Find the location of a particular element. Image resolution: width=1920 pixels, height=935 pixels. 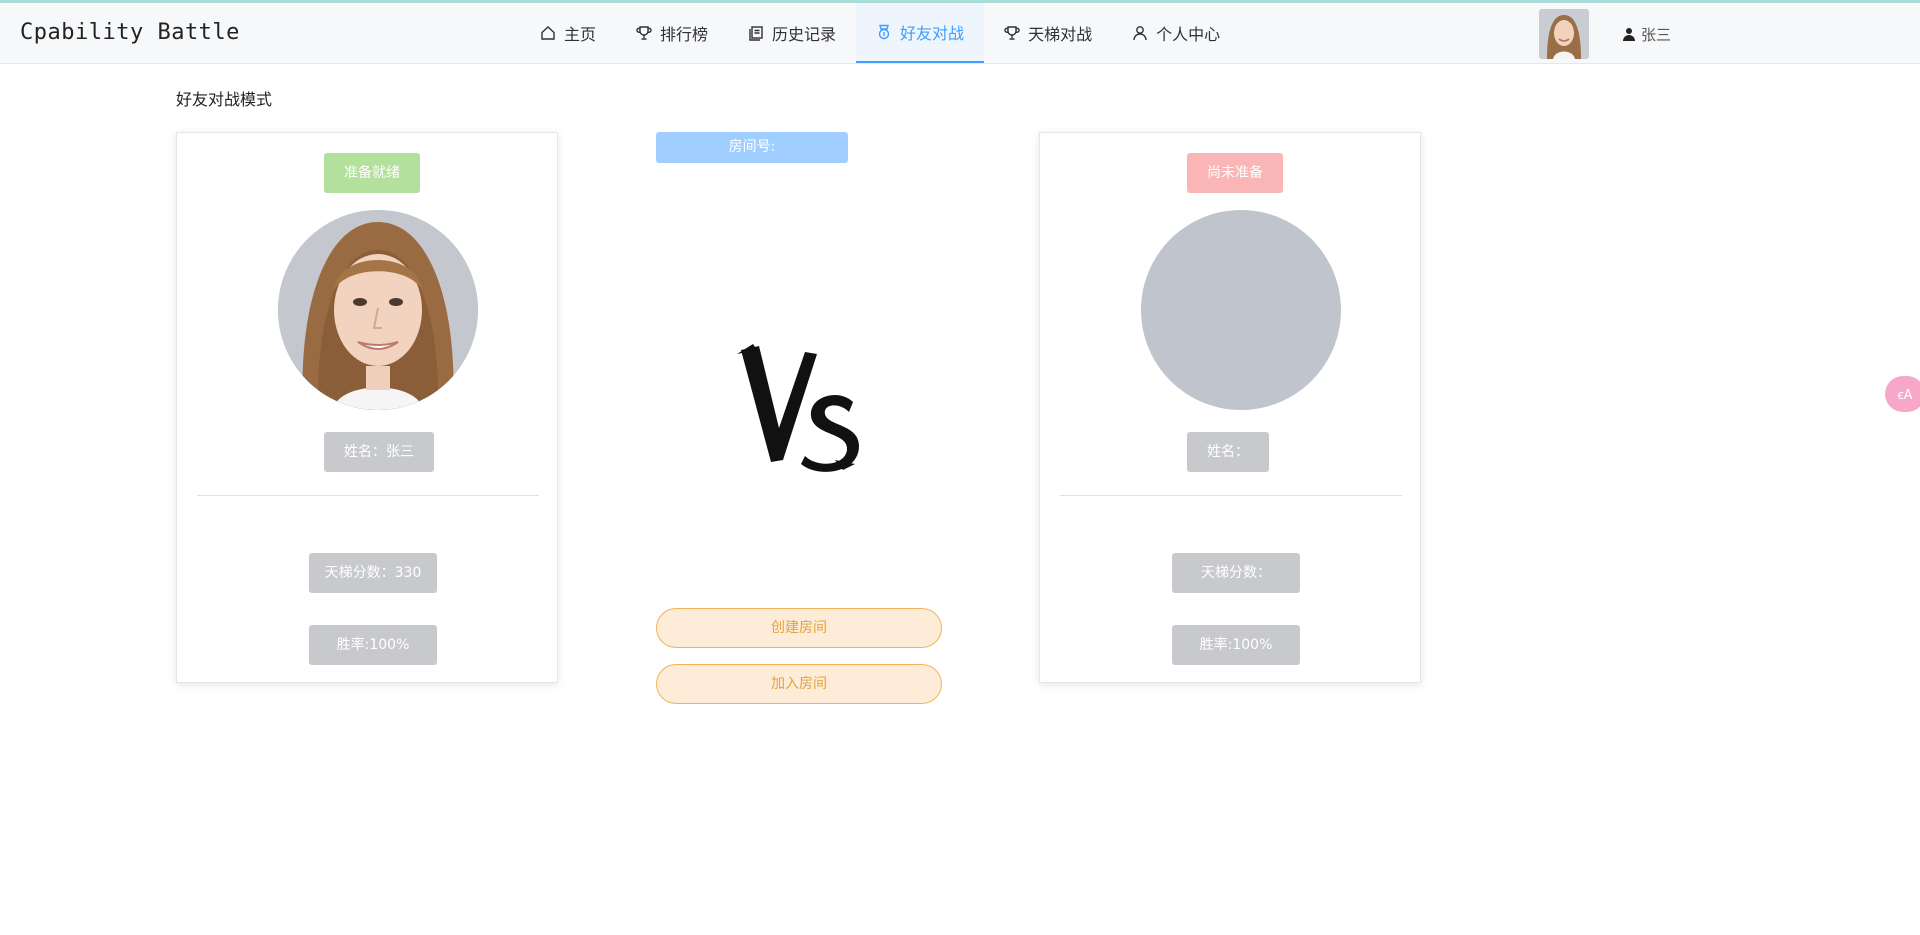

menu-item-label: 历史记录 is located at coordinates (804, 34).